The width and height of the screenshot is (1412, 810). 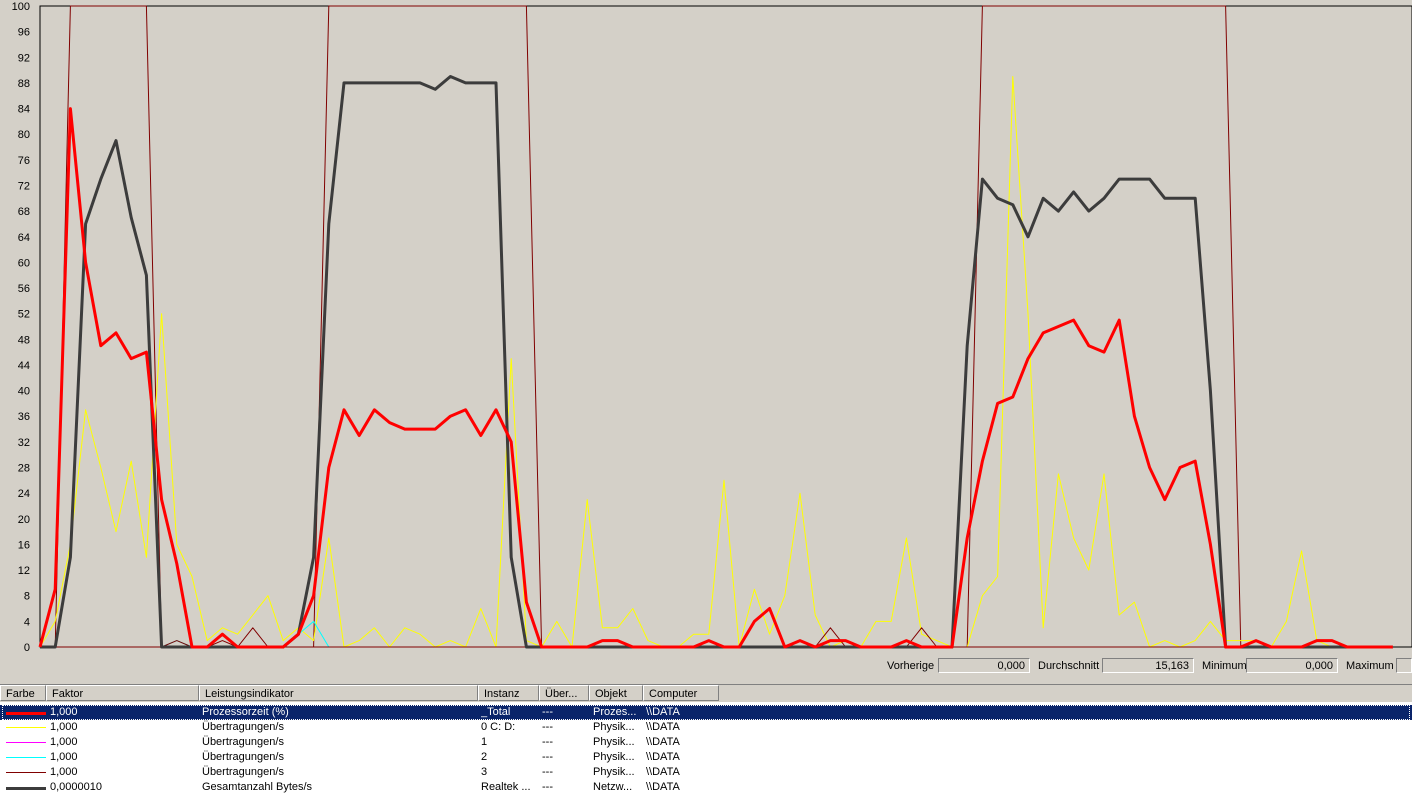 What do you see at coordinates (1148, 665) in the screenshot?
I see `average-value: 15,163` at bounding box center [1148, 665].